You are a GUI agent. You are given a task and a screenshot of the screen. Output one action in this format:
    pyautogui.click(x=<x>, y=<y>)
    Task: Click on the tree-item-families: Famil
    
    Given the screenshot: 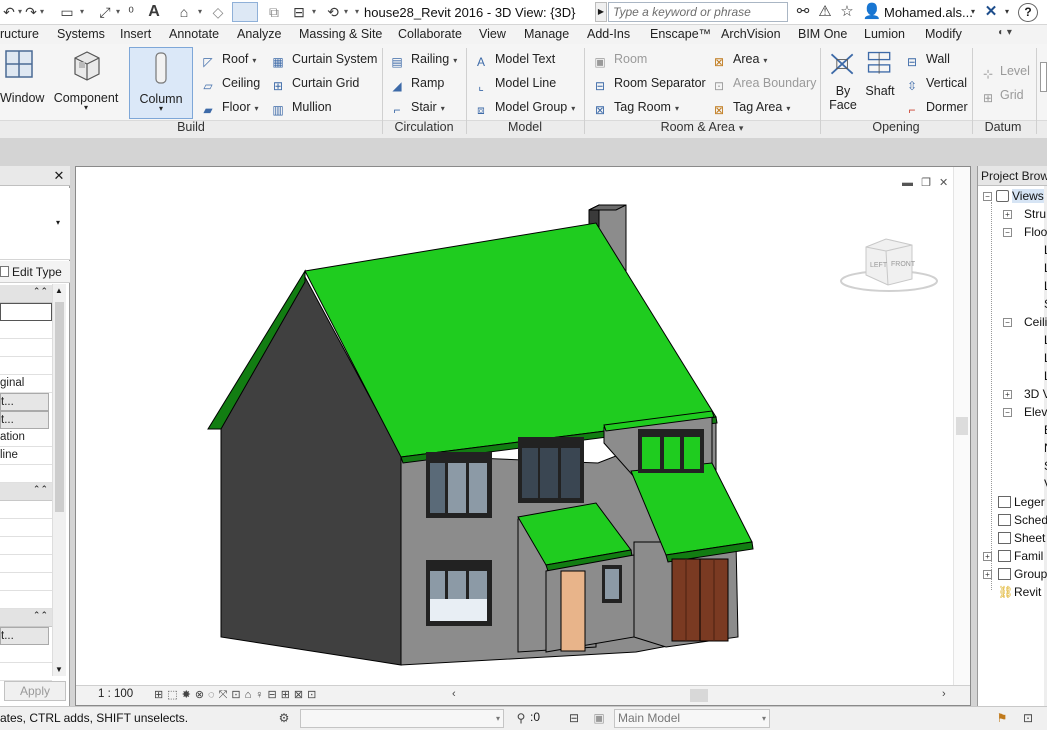 What is the action you would take?
    pyautogui.click(x=1020, y=556)
    